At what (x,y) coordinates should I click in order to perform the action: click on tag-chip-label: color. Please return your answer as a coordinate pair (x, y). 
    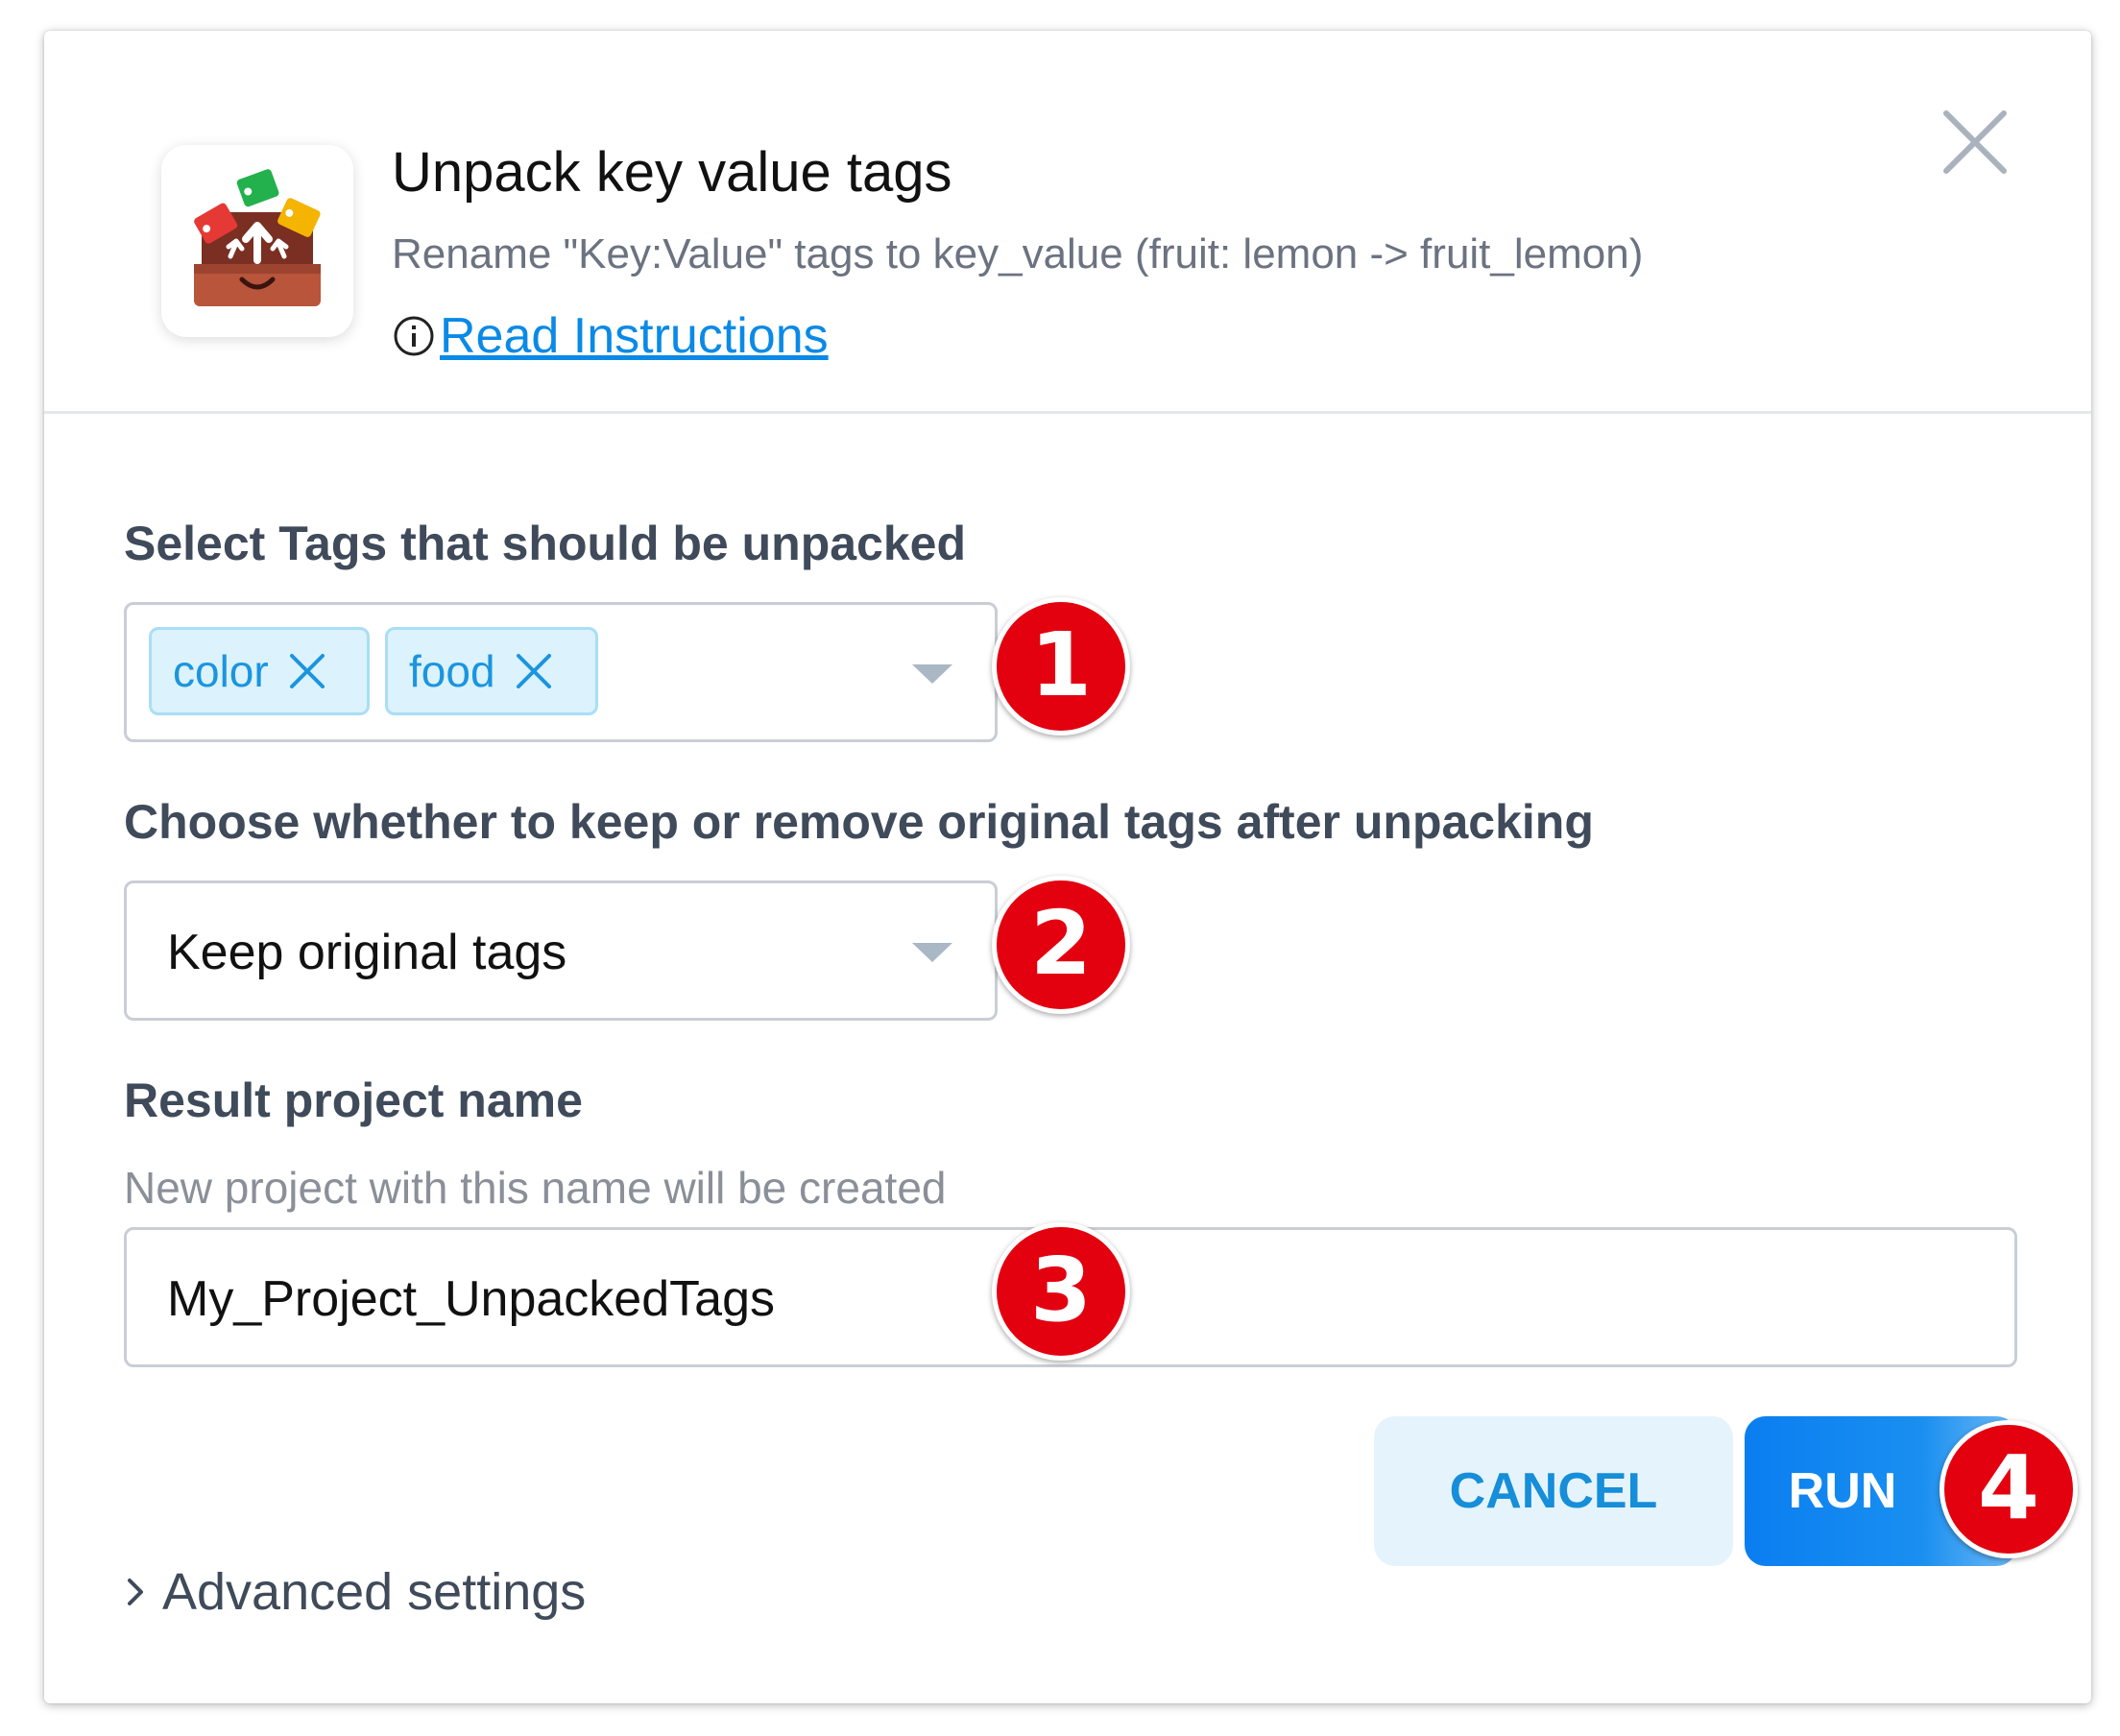
    Looking at the image, I should click on (221, 671).